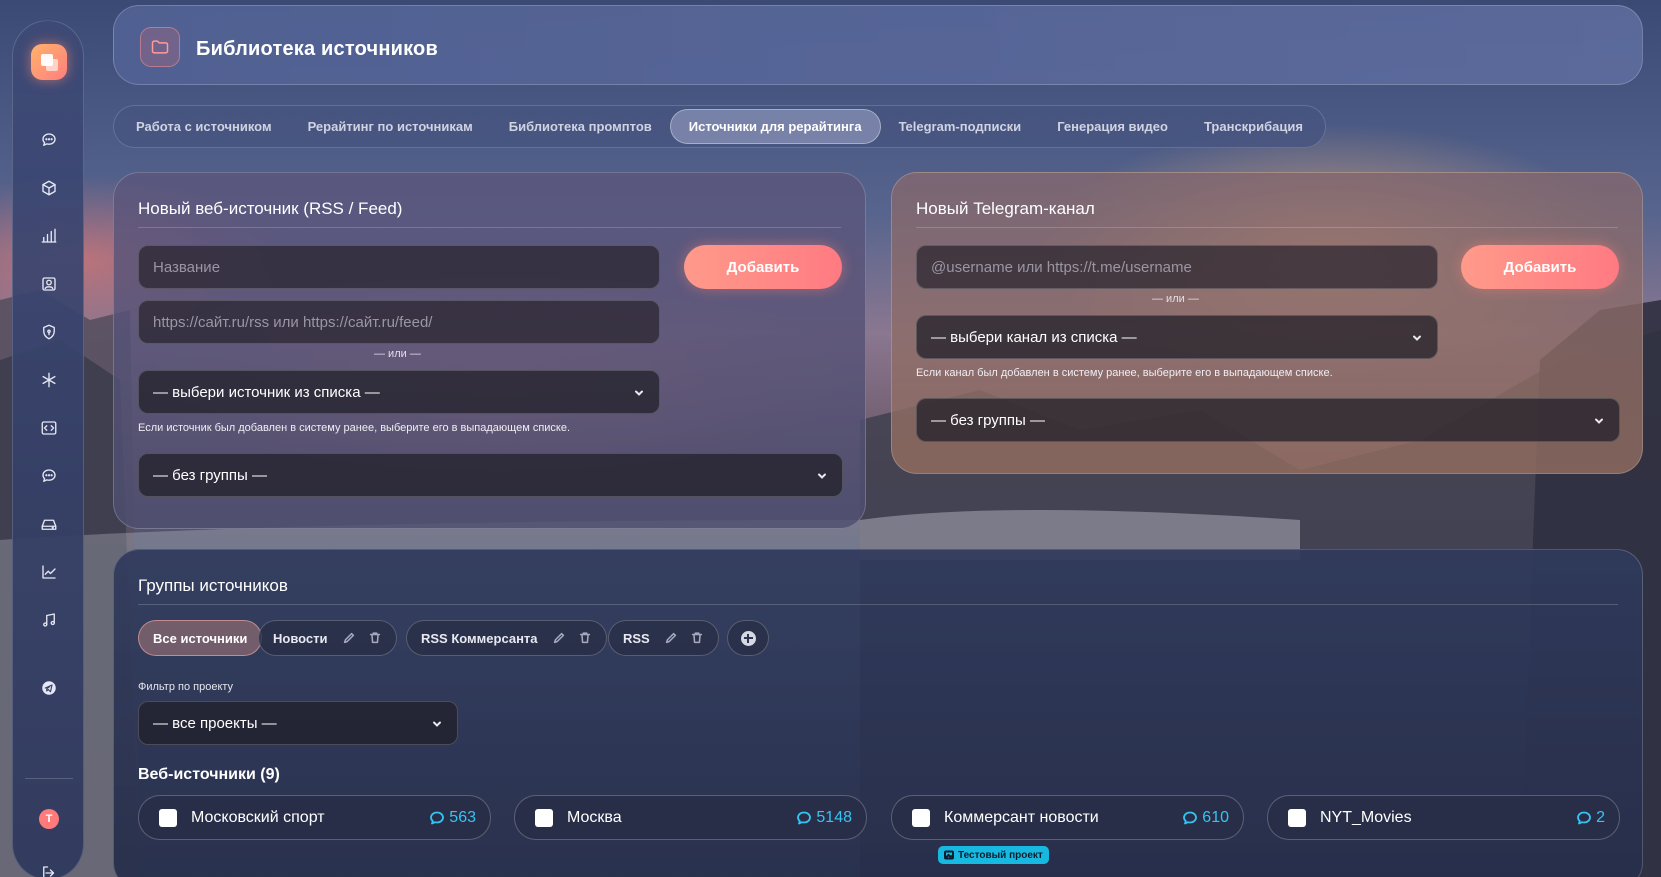  I want to click on shield-icon, so click(49, 332).